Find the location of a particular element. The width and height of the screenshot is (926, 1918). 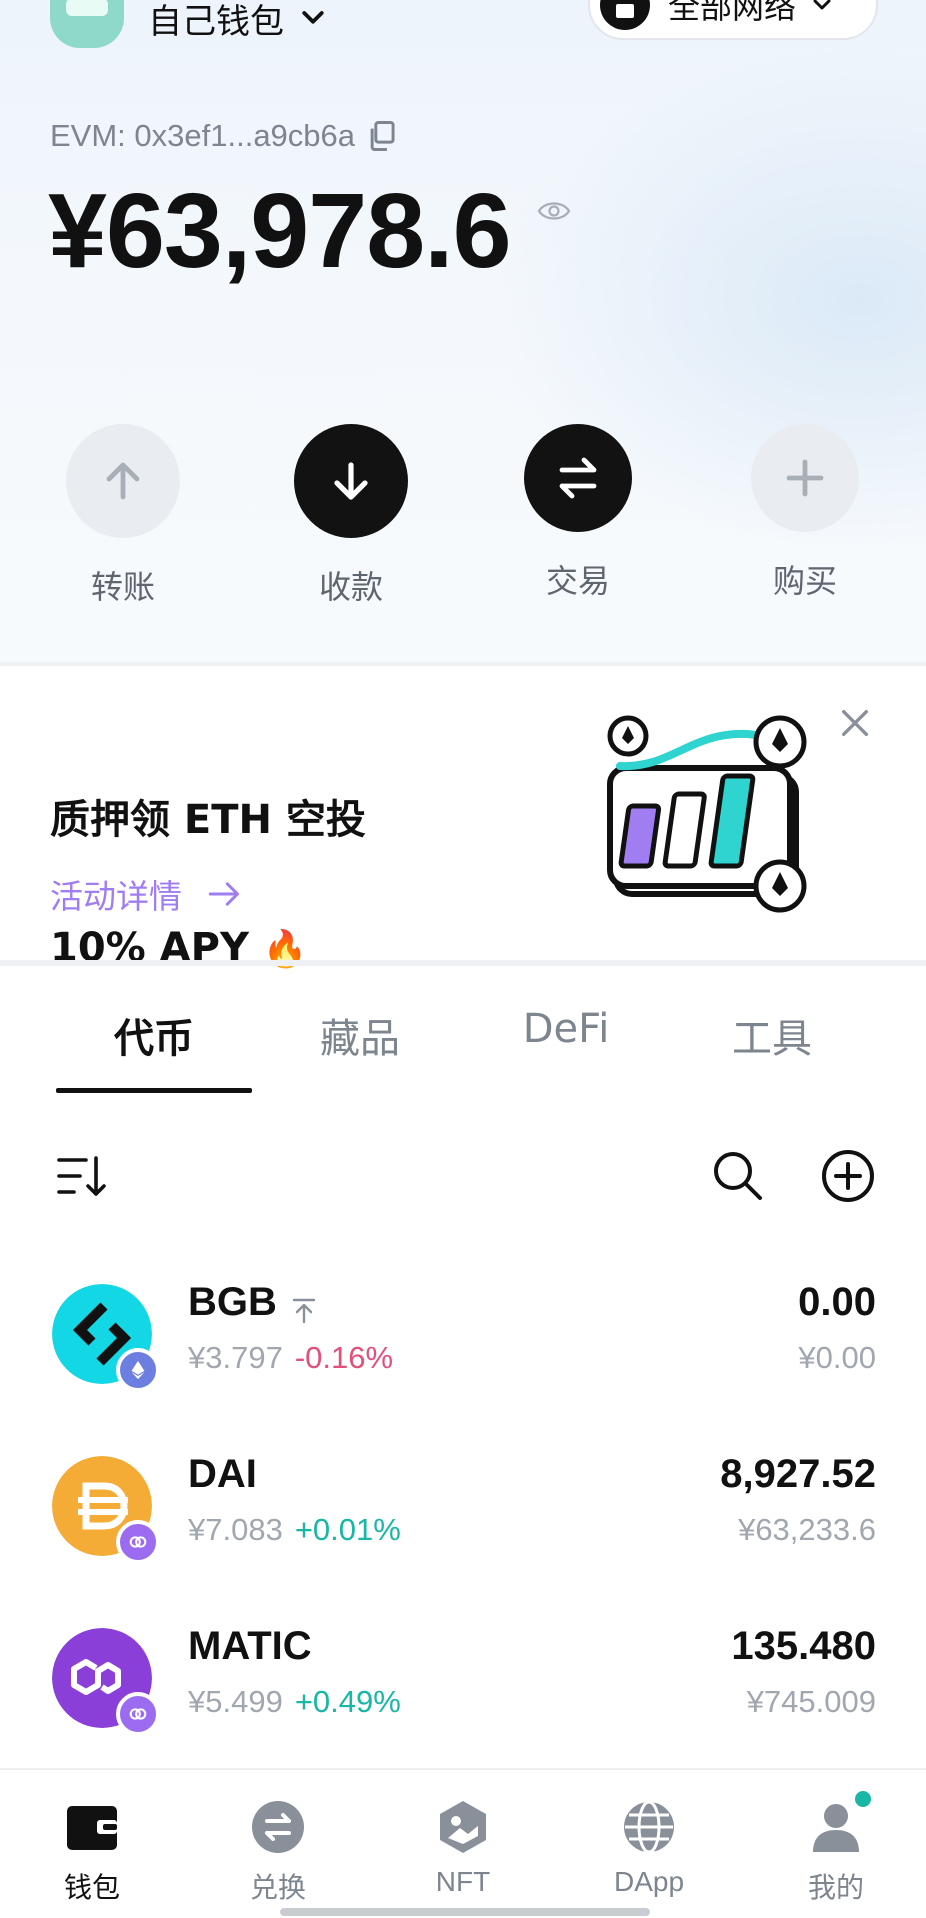

nav-wallet: 钱包 is located at coordinates (92, 1852).